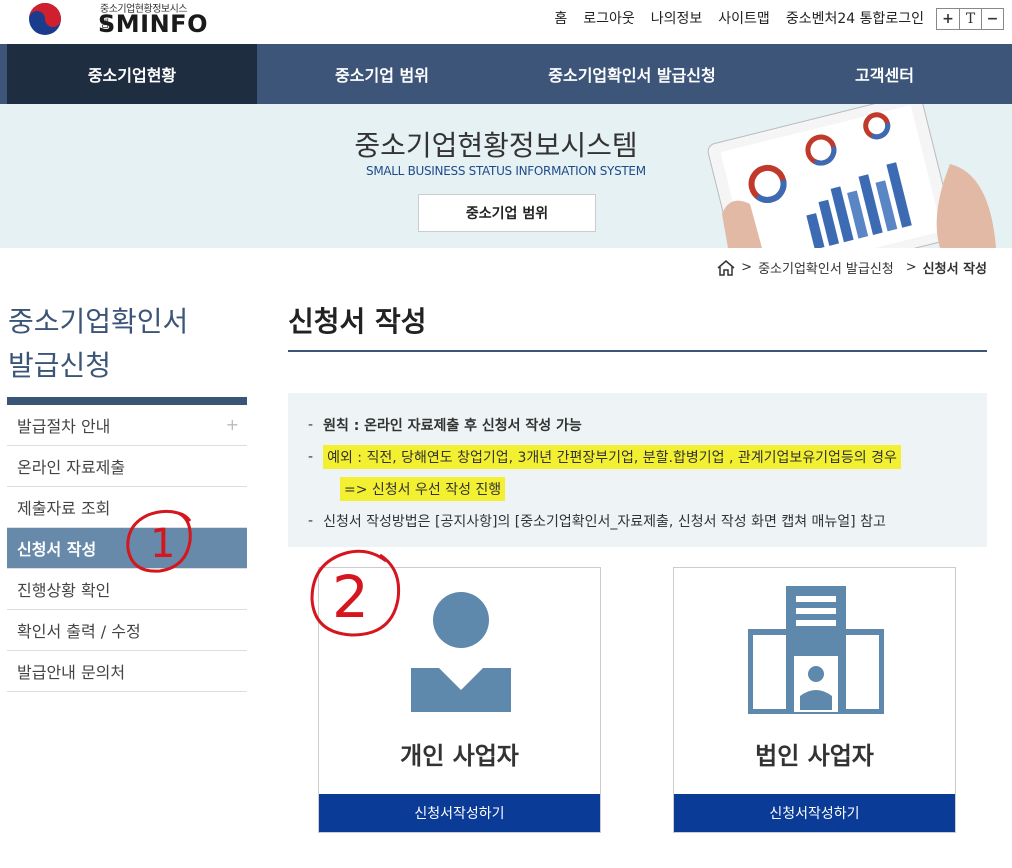 This screenshot has height=868, width=1012. I want to click on nav-item-company-status: 중소기업현황, so click(132, 74).